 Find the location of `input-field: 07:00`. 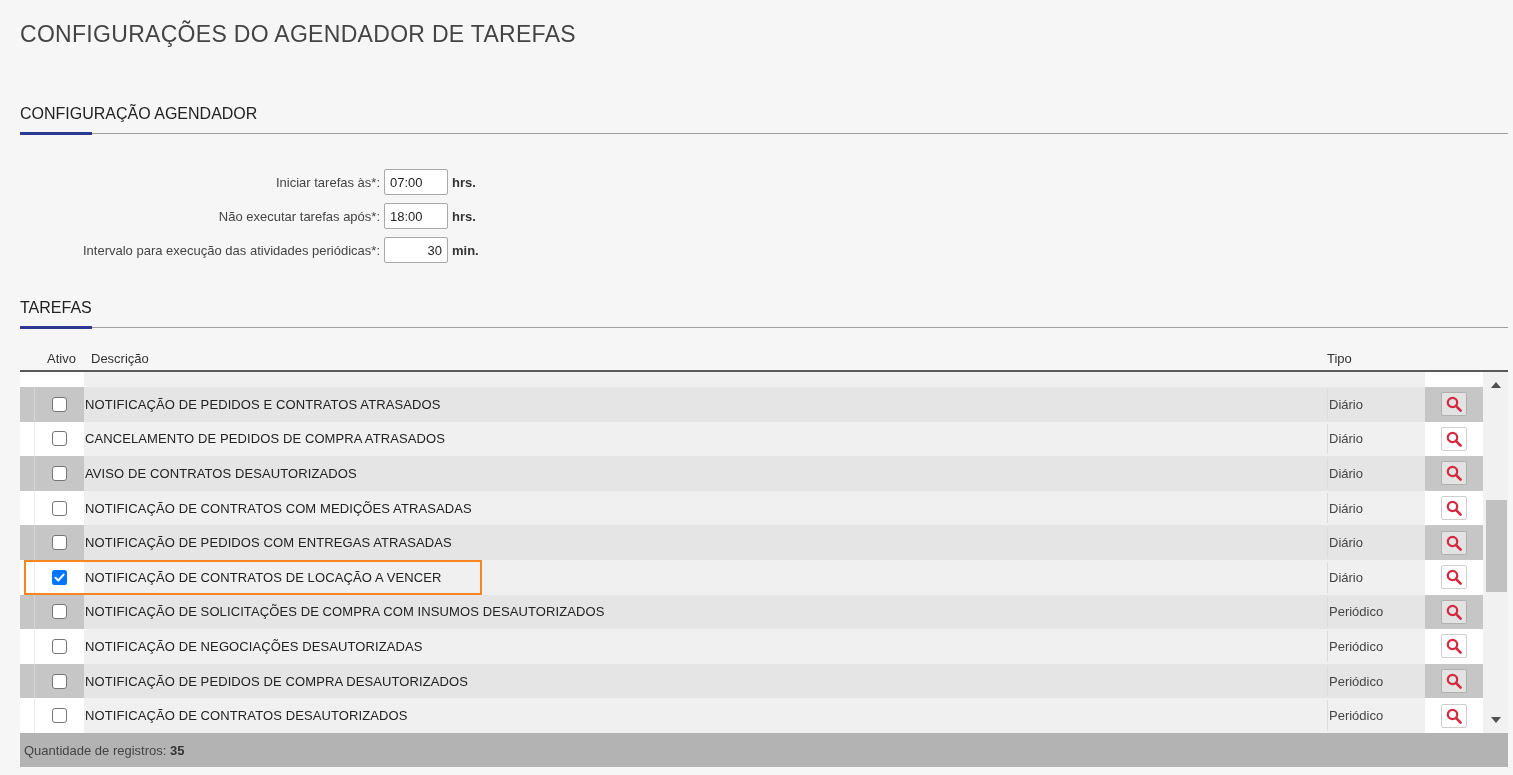

input-field: 07:00 is located at coordinates (416, 182).